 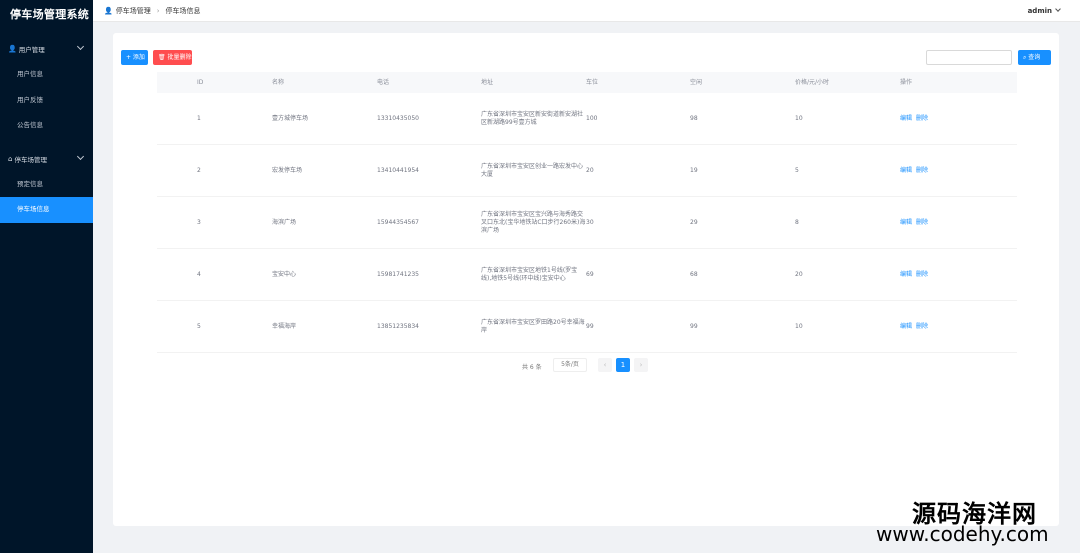 What do you see at coordinates (694, 170) in the screenshot?
I see `cell-free: 19` at bounding box center [694, 170].